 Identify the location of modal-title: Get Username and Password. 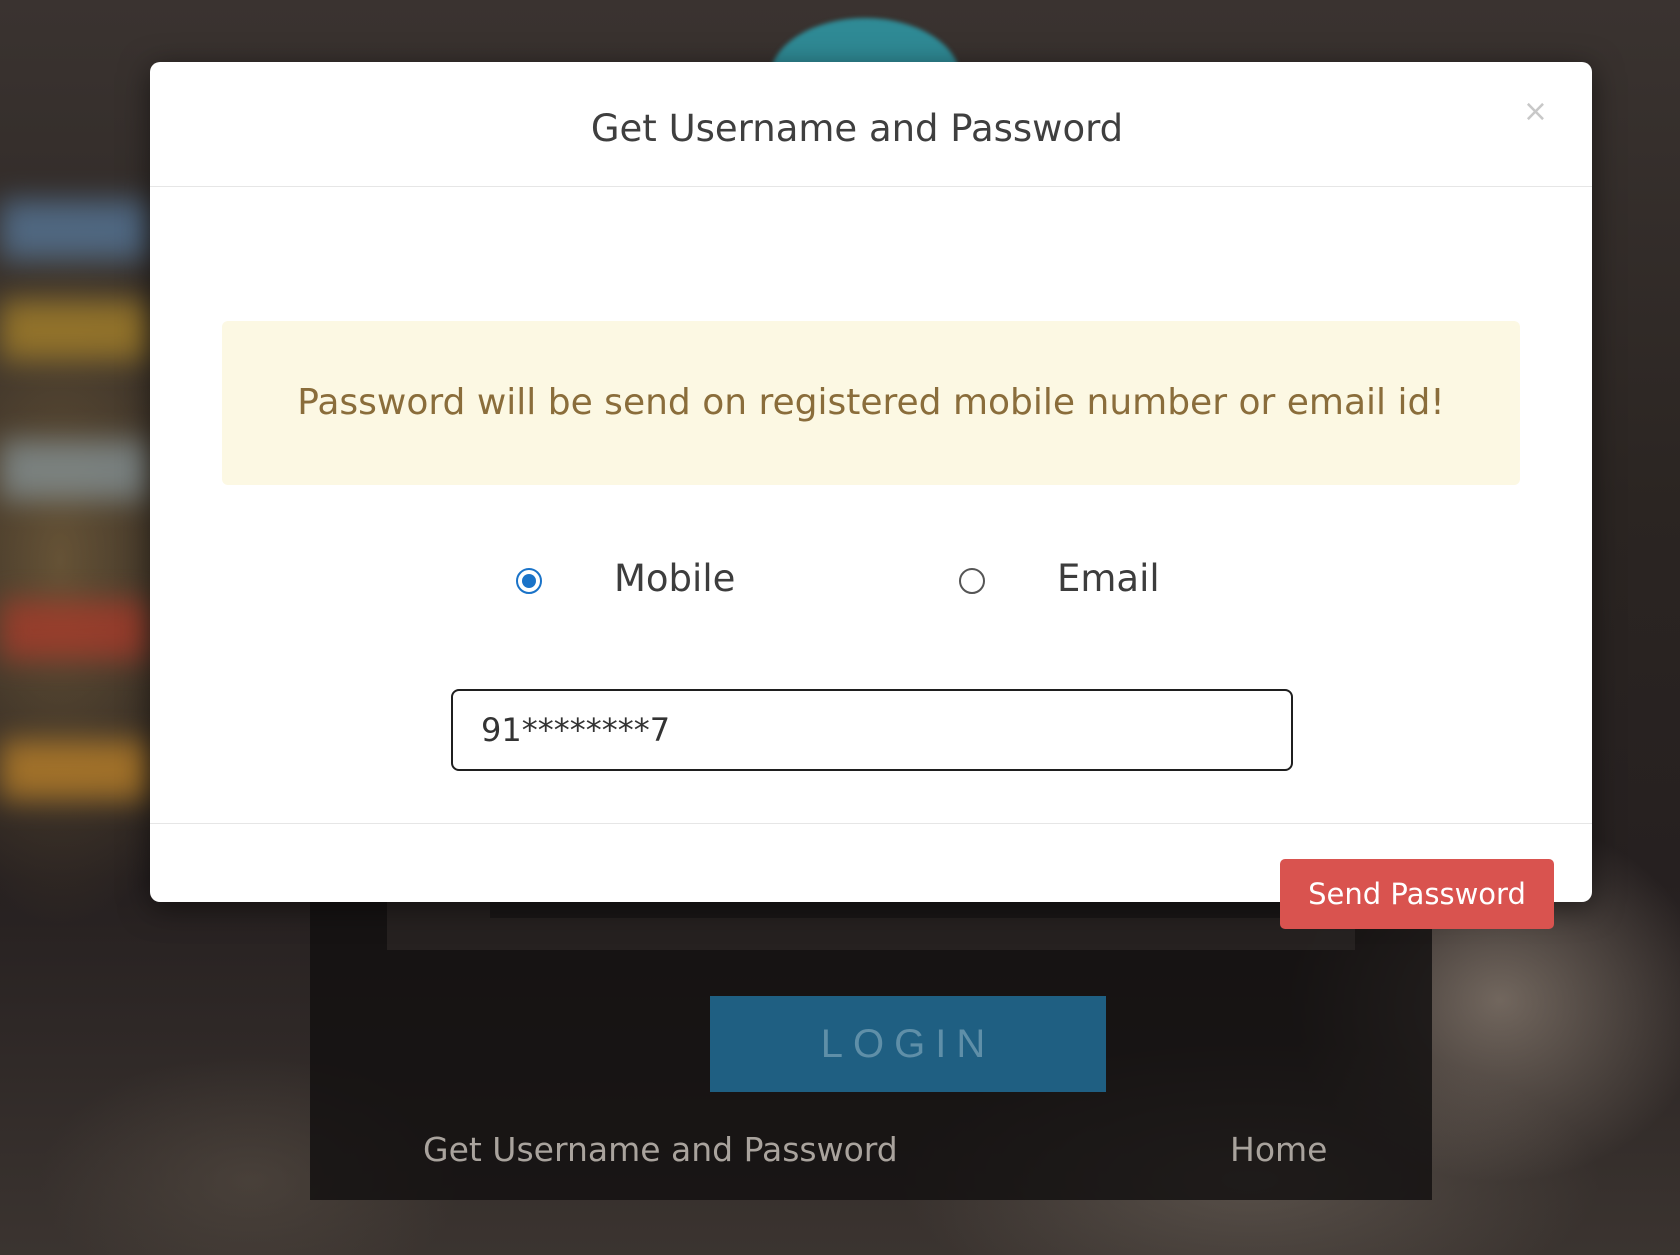
(857, 128).